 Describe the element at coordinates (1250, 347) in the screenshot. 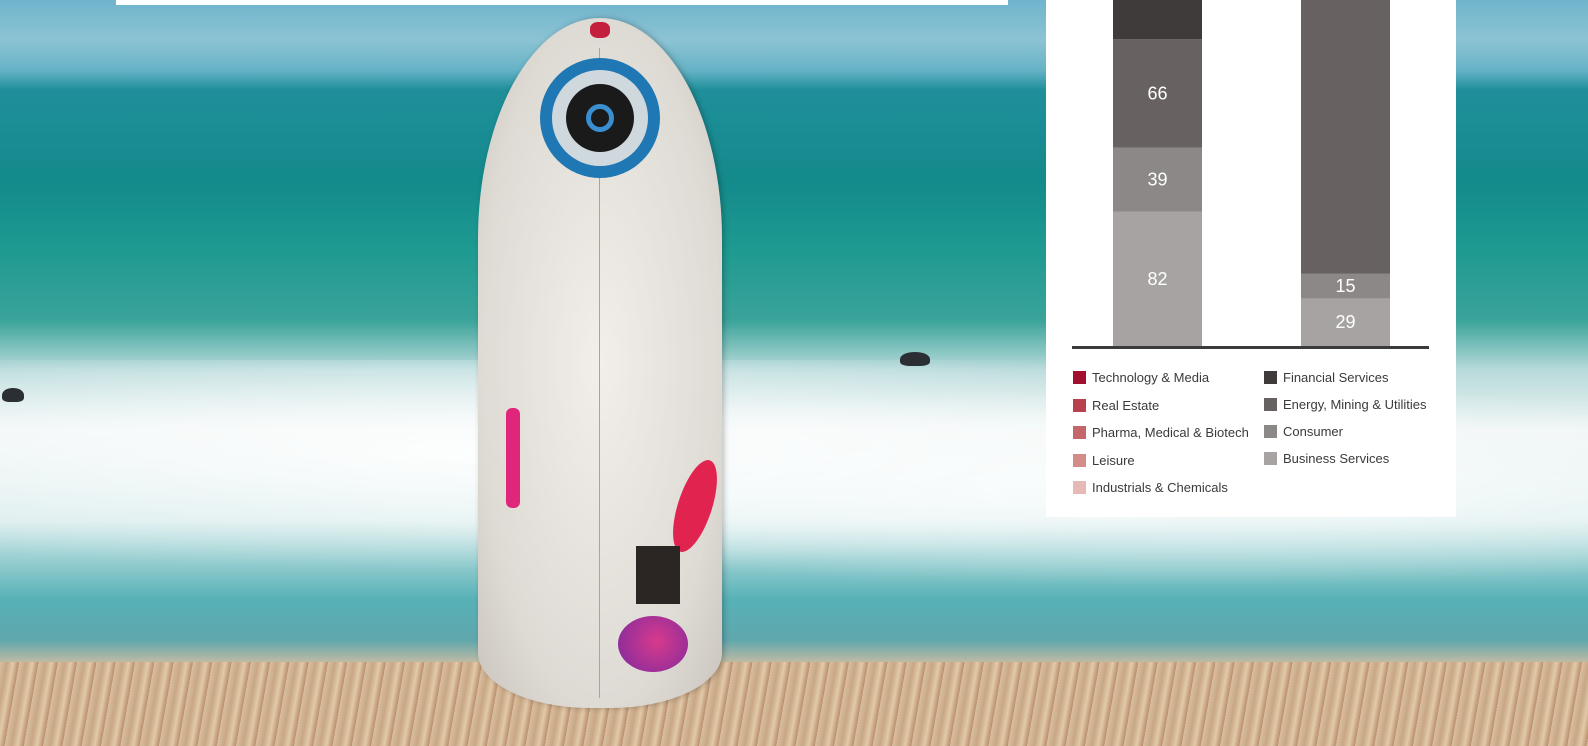

I see `x-axis-line` at that location.